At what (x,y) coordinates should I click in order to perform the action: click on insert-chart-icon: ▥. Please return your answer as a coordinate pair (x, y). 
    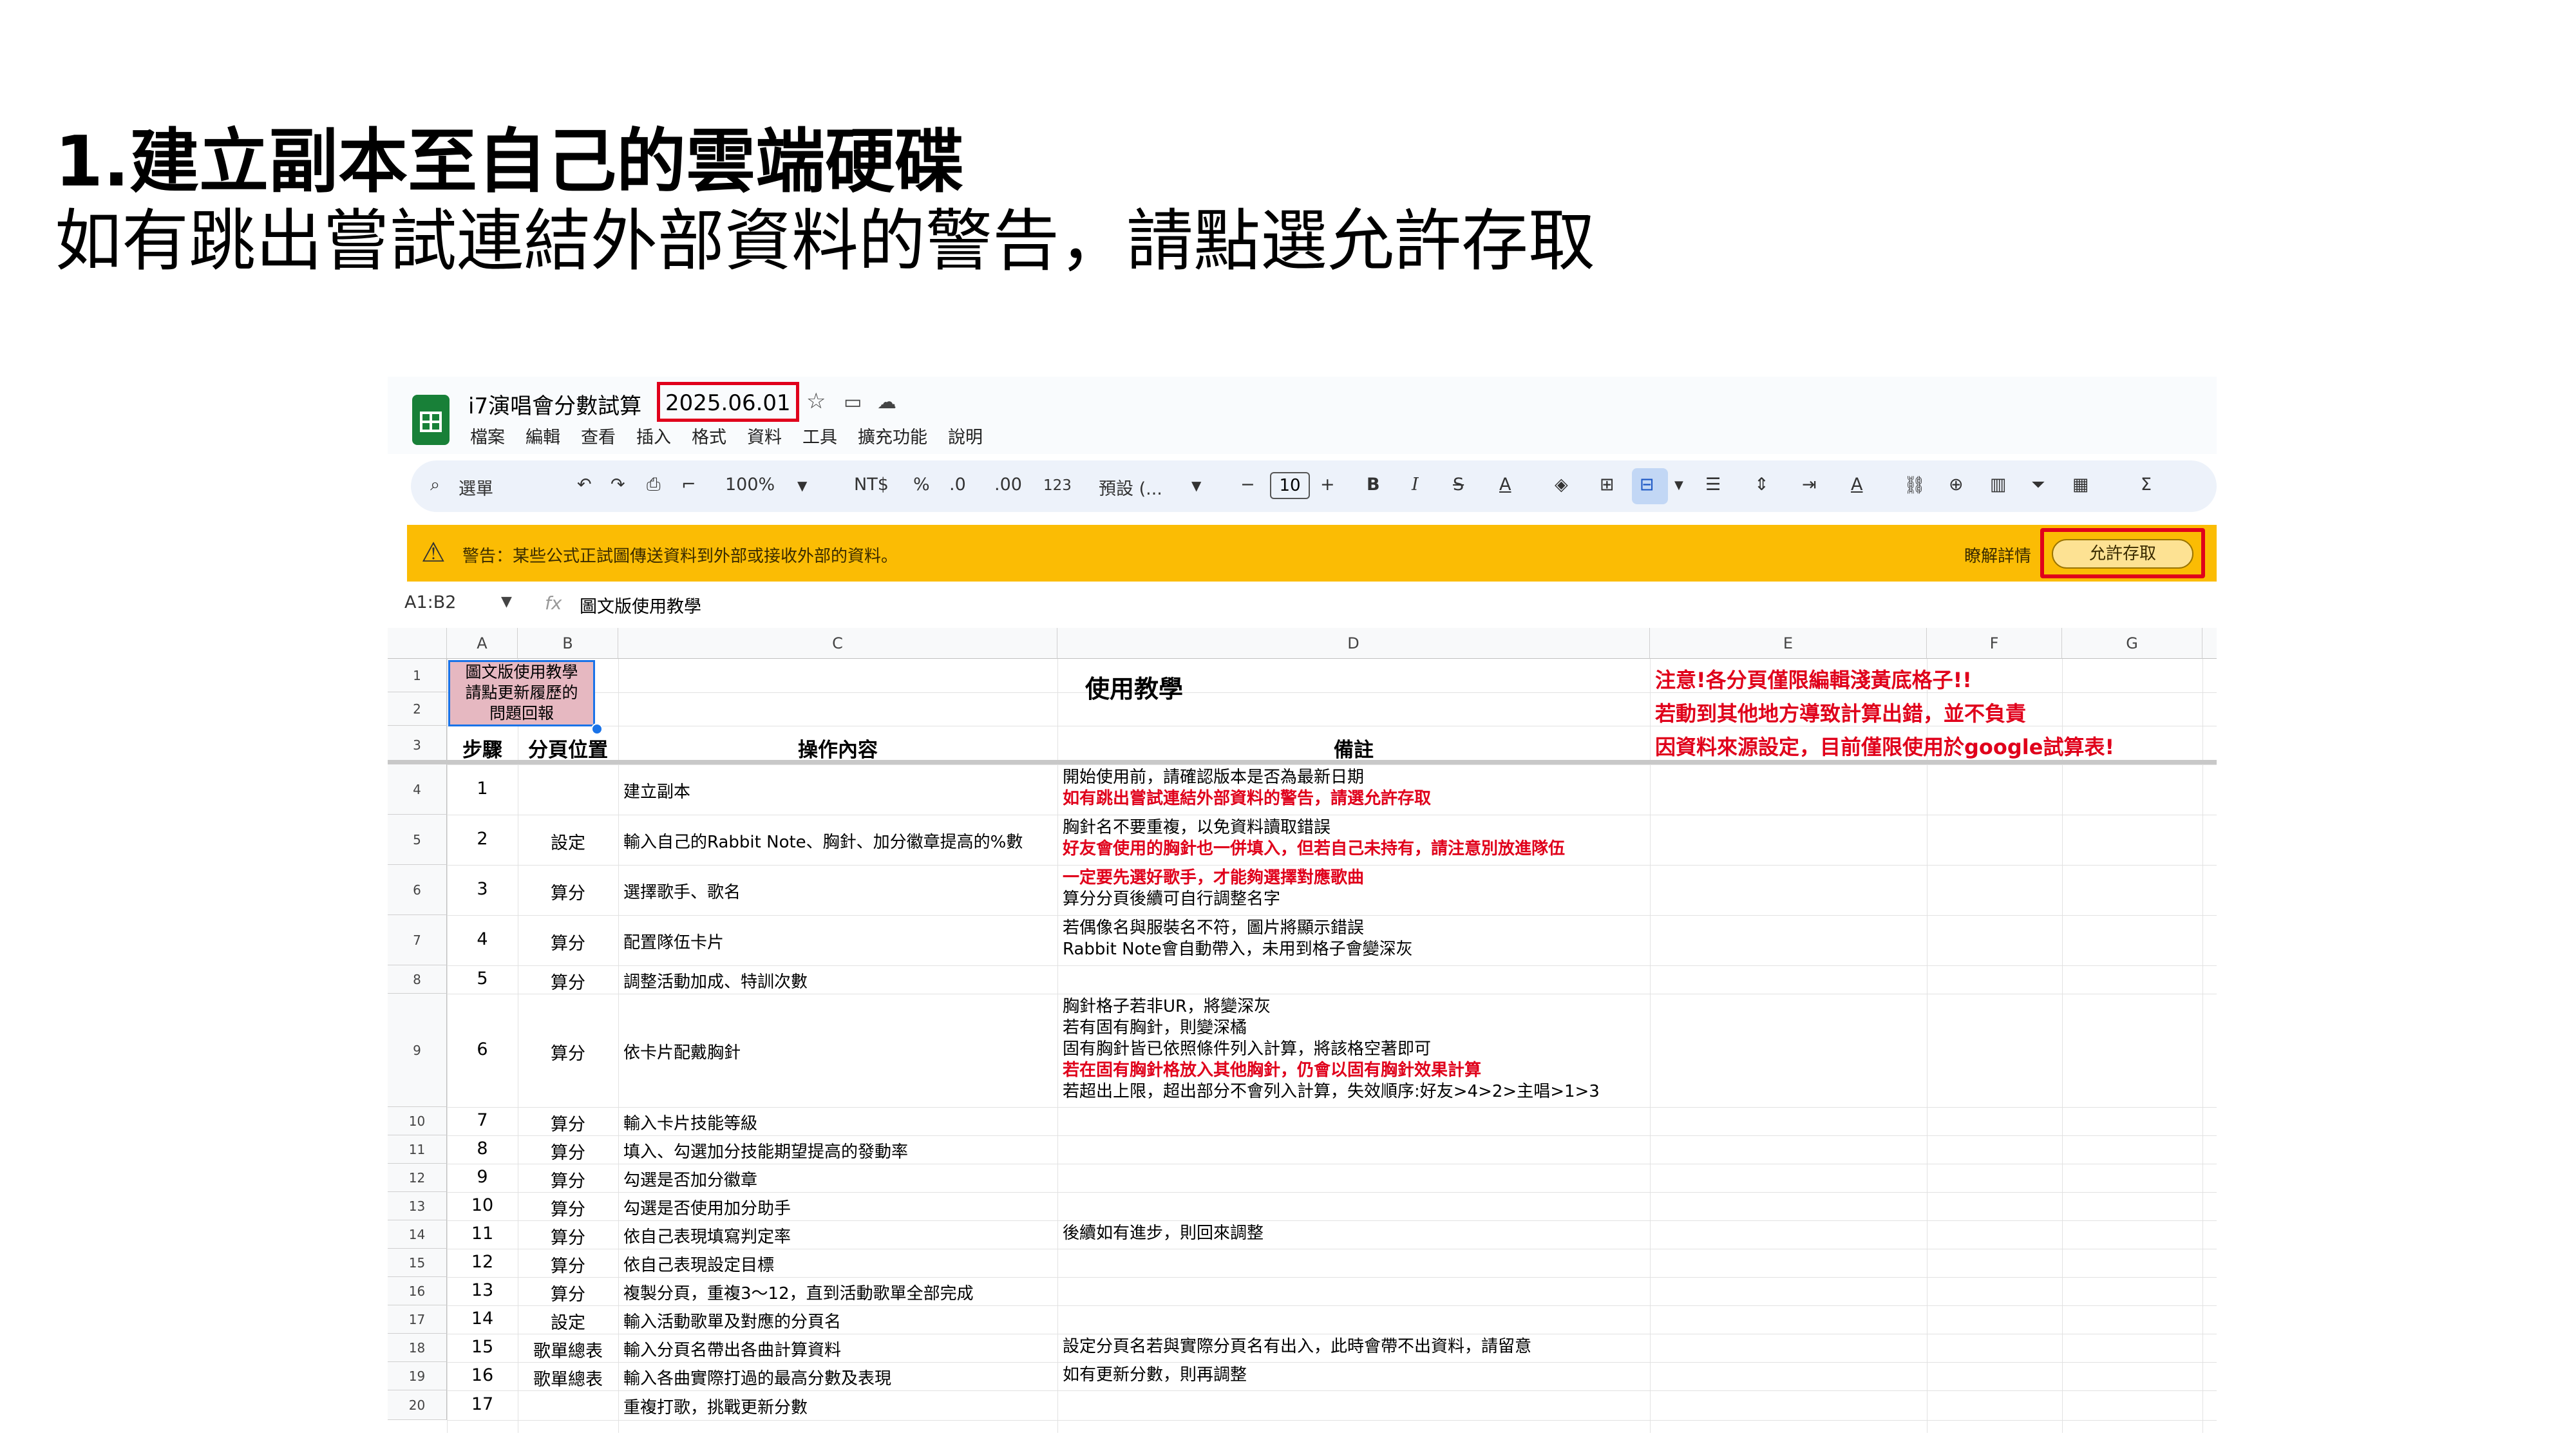
    Looking at the image, I should click on (1999, 485).